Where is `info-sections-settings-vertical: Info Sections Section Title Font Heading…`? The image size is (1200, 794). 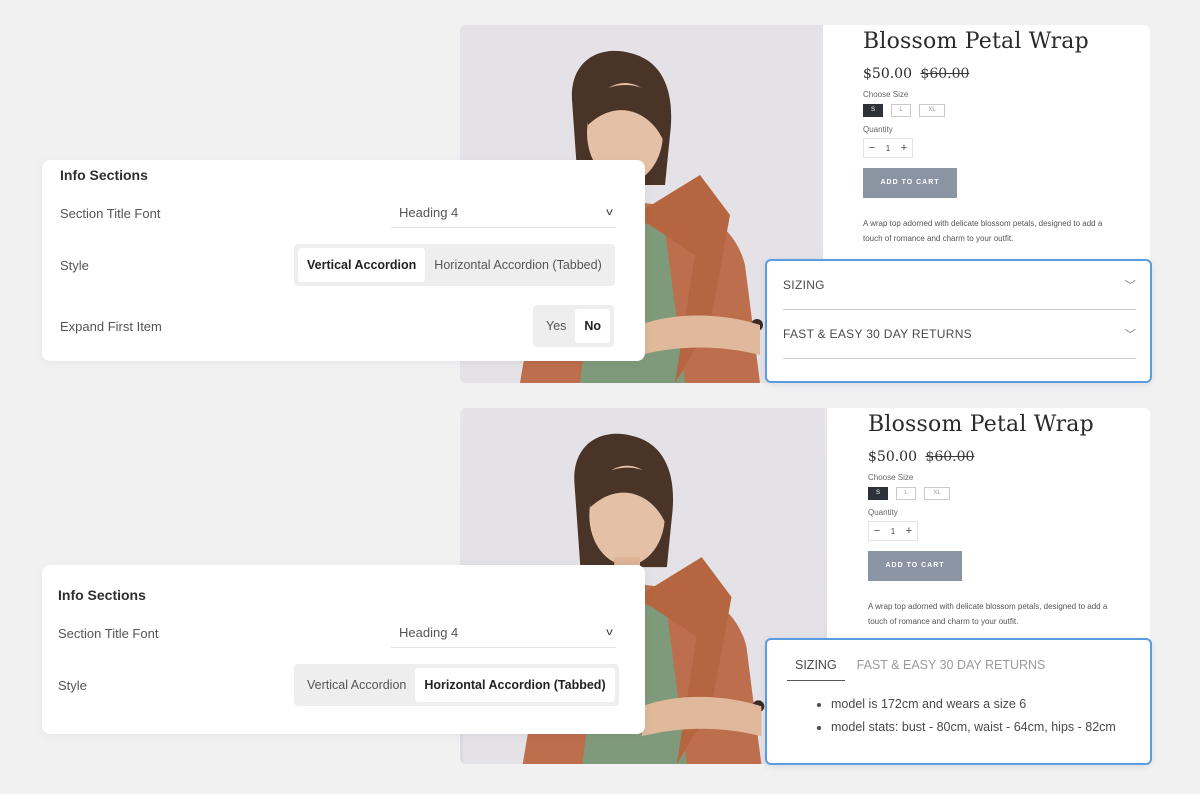 info-sections-settings-vertical: Info Sections Section Title Font Heading… is located at coordinates (343, 260).